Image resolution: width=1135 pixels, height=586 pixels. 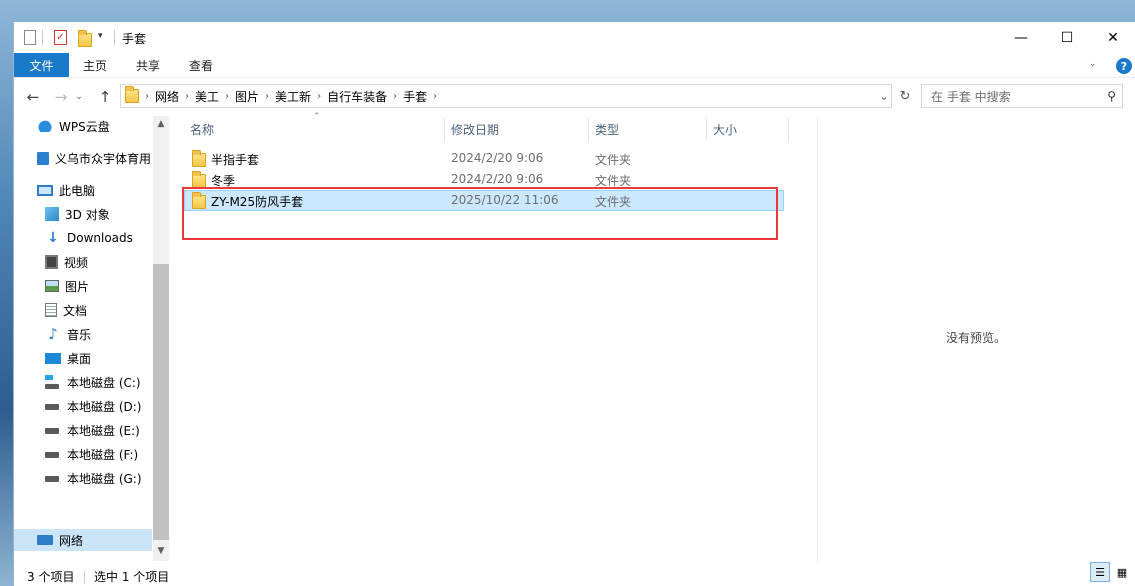 I want to click on sidebar-item-pictures: 图片, so click(x=83, y=286).